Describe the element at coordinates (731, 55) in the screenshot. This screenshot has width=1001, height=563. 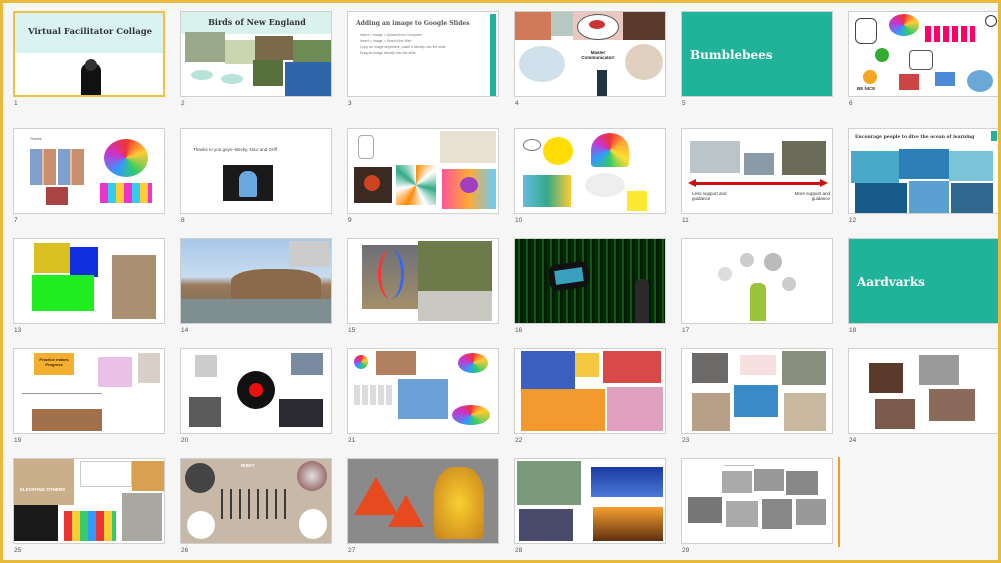
I see `slide-title: Bumblebees` at that location.